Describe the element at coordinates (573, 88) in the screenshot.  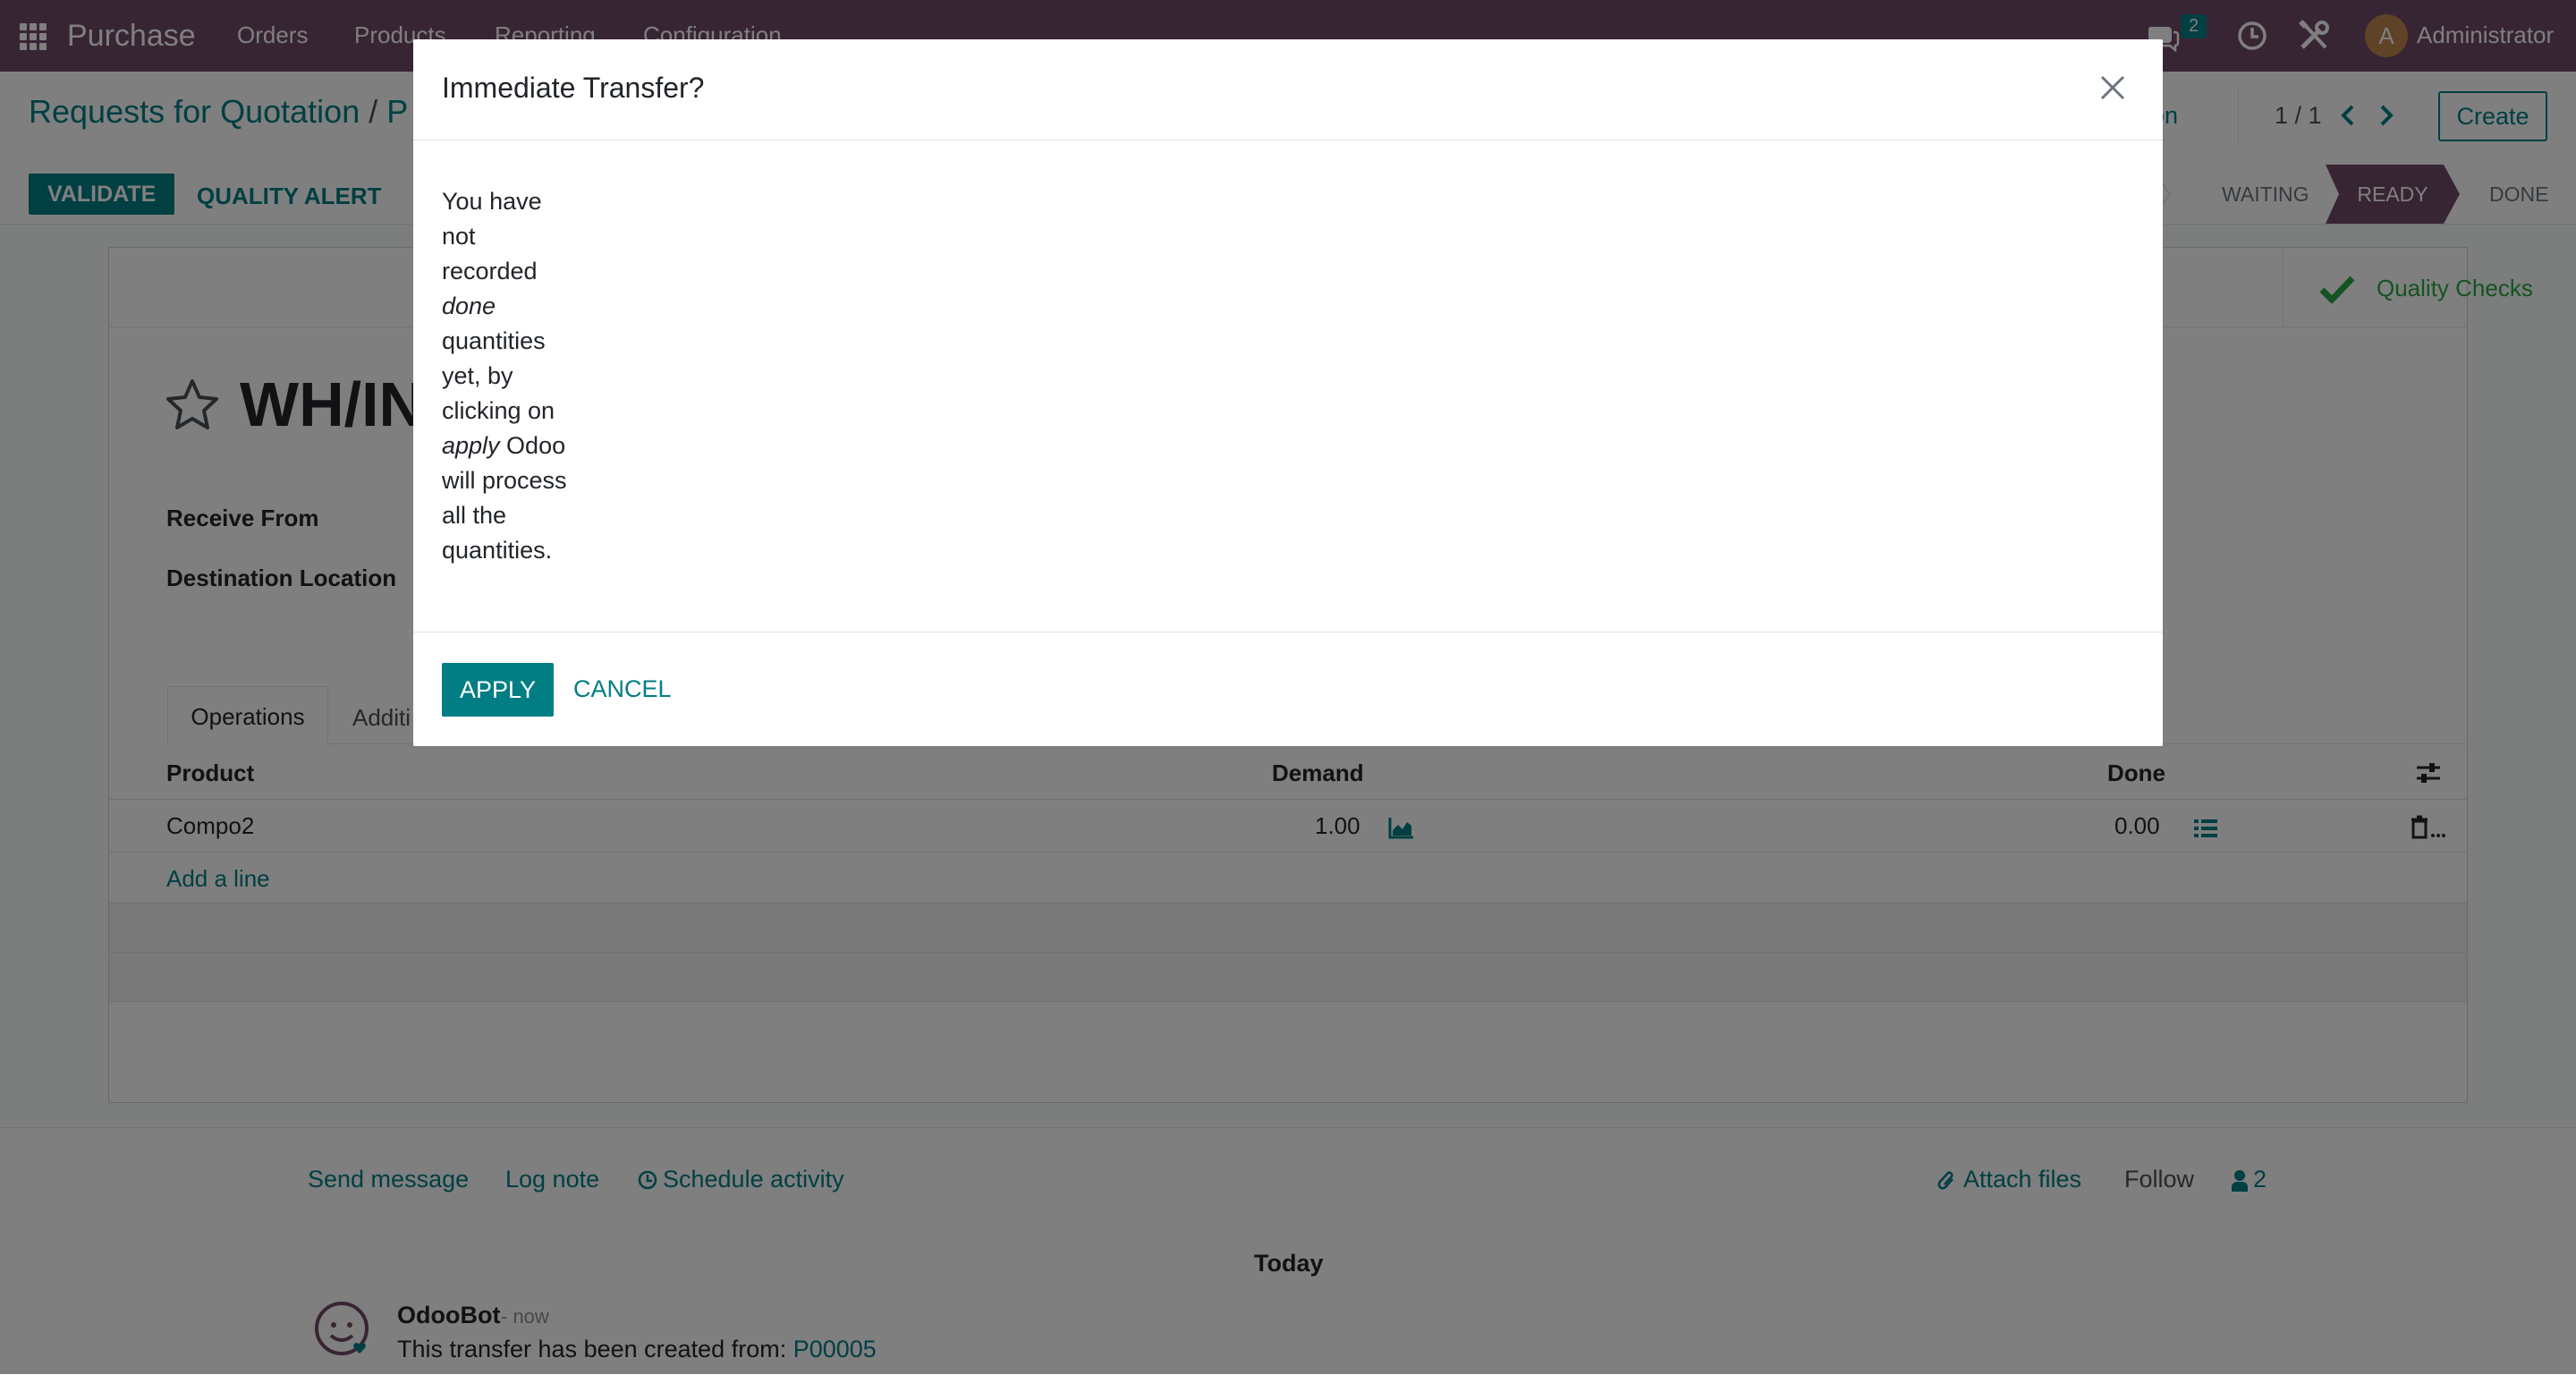
I see `dialog-title: Immediate Transfer?` at that location.